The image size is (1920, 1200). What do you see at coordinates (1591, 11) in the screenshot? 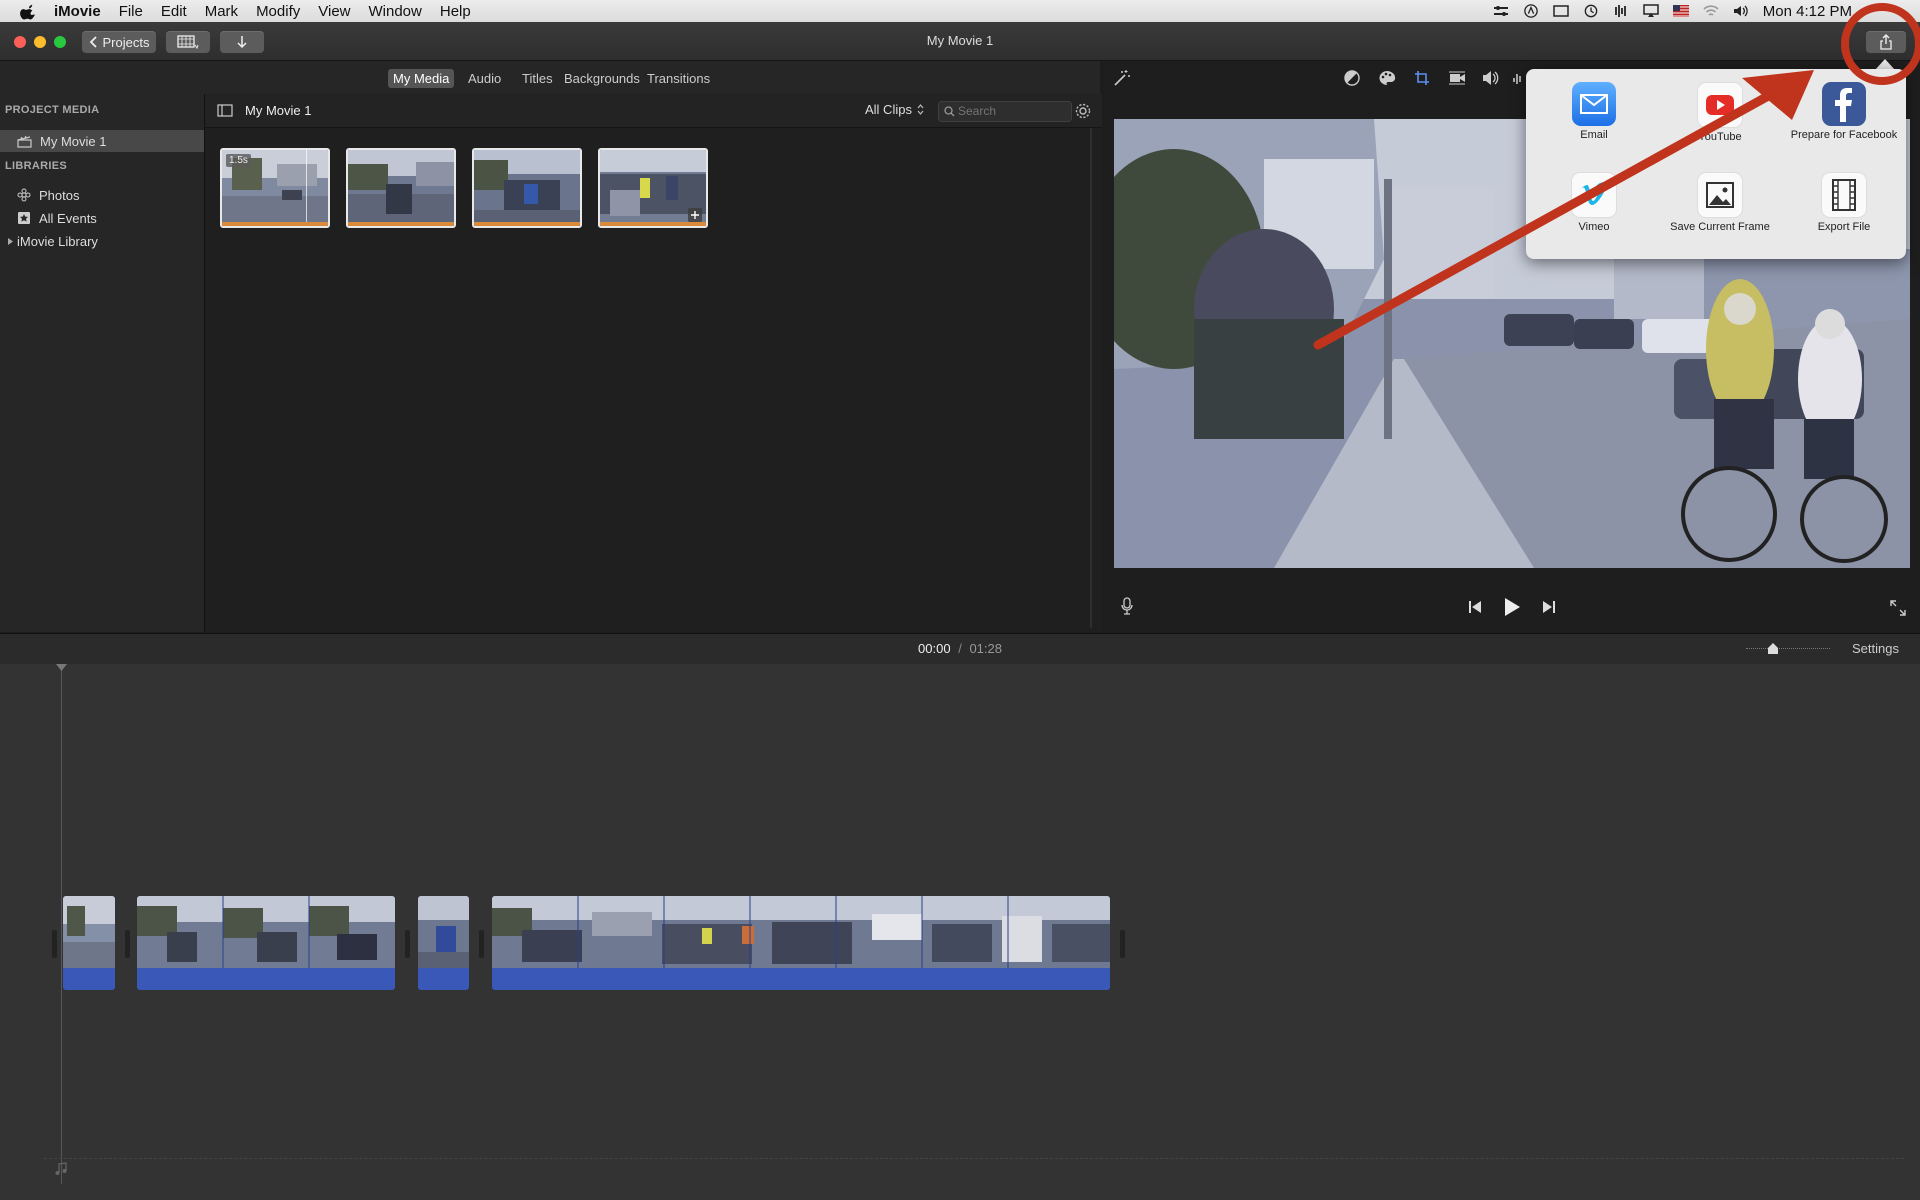
I see `time-machine-icon` at bounding box center [1591, 11].